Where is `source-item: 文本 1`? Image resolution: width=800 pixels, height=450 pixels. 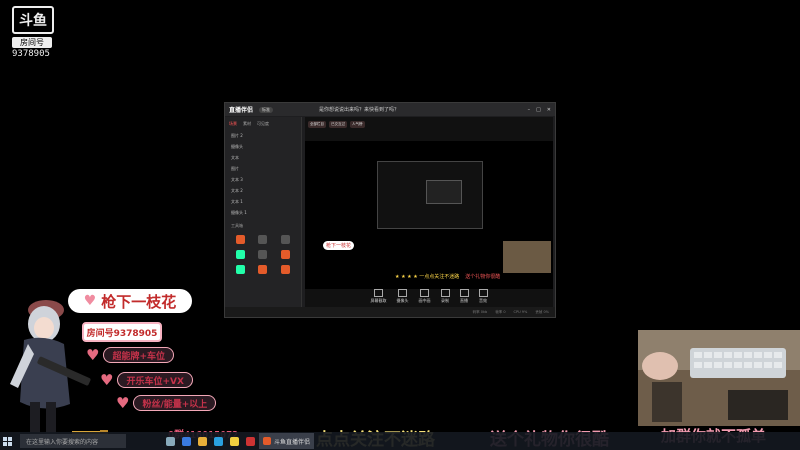 source-item: 文本 1 is located at coordinates (263, 202).